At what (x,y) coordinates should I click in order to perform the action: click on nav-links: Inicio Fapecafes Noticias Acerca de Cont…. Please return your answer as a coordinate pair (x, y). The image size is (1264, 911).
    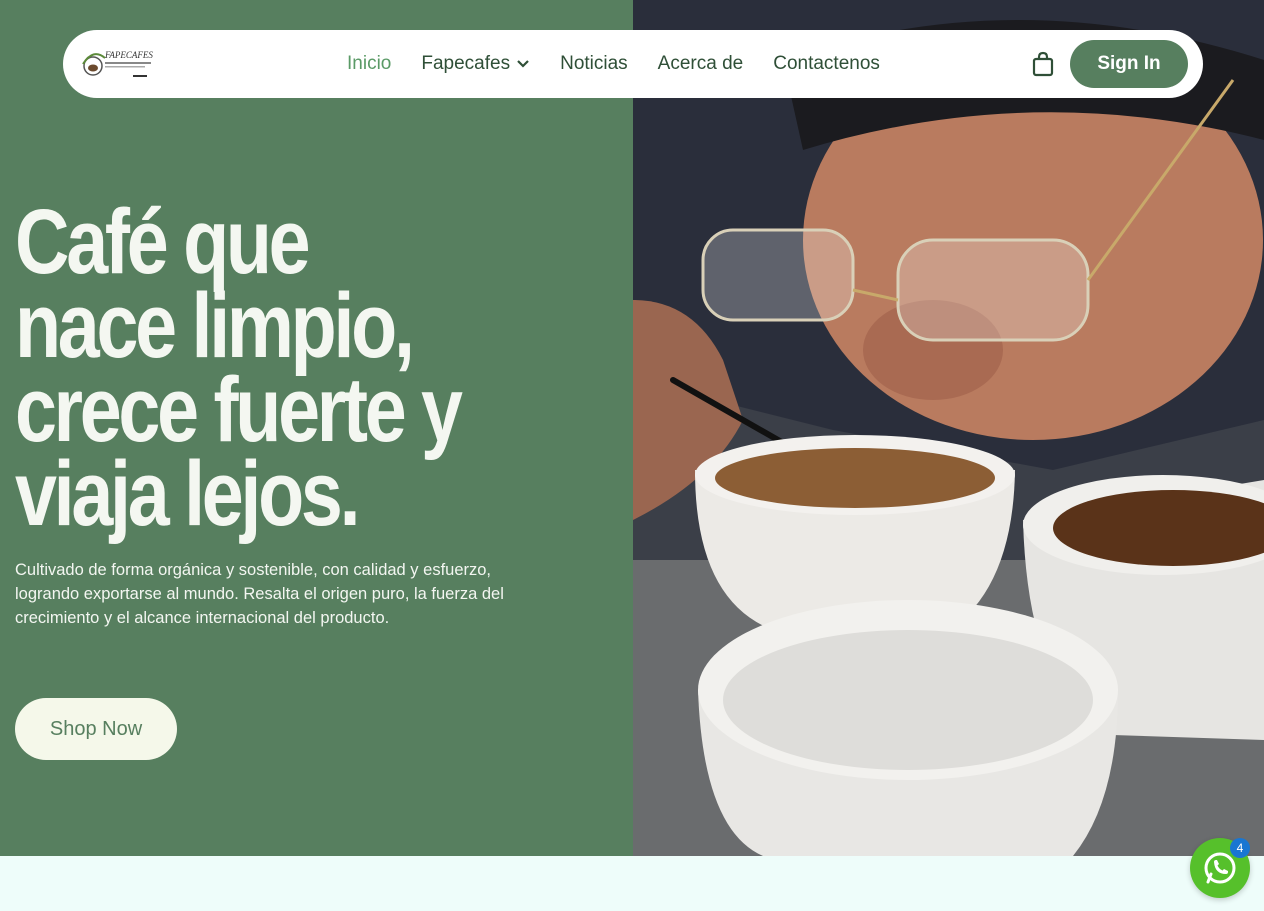
    Looking at the image, I should click on (613, 64).